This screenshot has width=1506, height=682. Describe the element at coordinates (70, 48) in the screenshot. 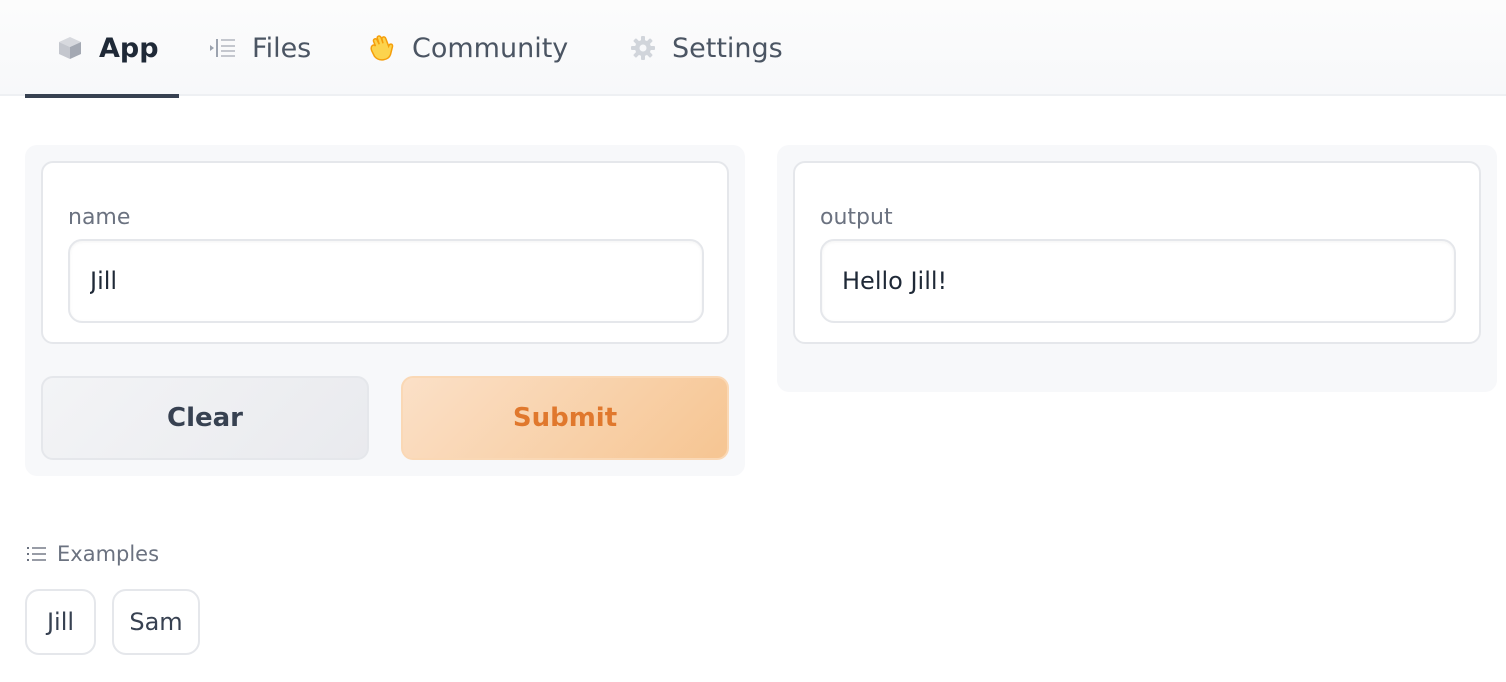

I see `cube-icon` at that location.